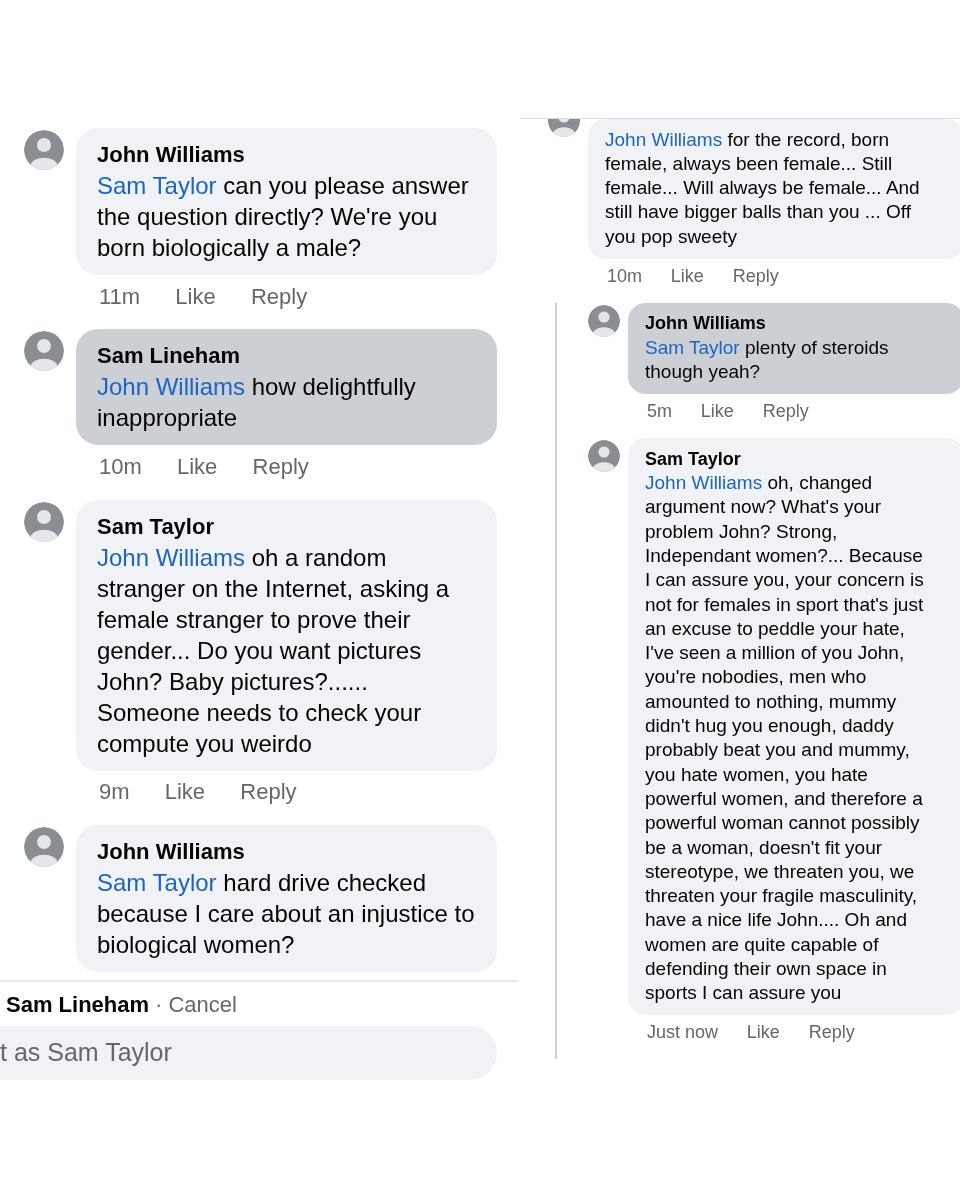  I want to click on comment-author: Sam Lineham, so click(286, 356).